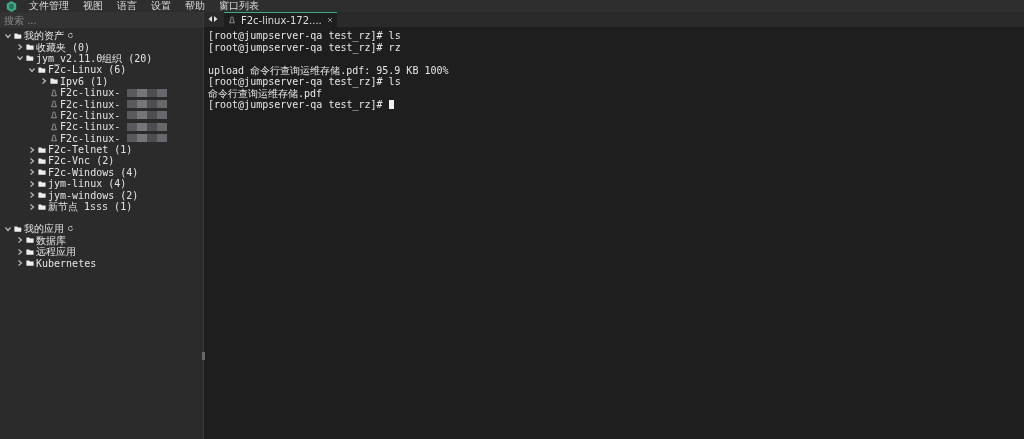  Describe the element at coordinates (161, 6) in the screenshot. I see `menu-item: 设置` at that location.